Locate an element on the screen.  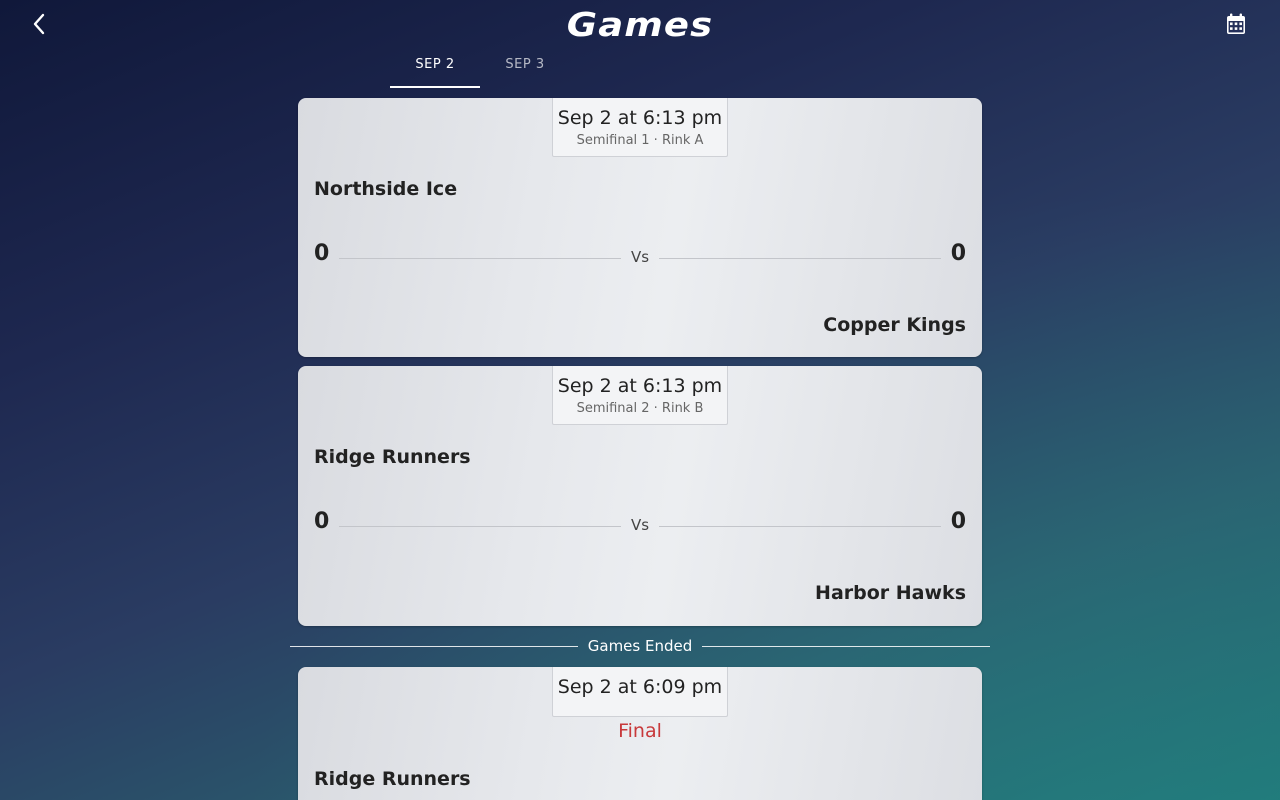
tab-sep-3: SEP 3 is located at coordinates (525, 67).